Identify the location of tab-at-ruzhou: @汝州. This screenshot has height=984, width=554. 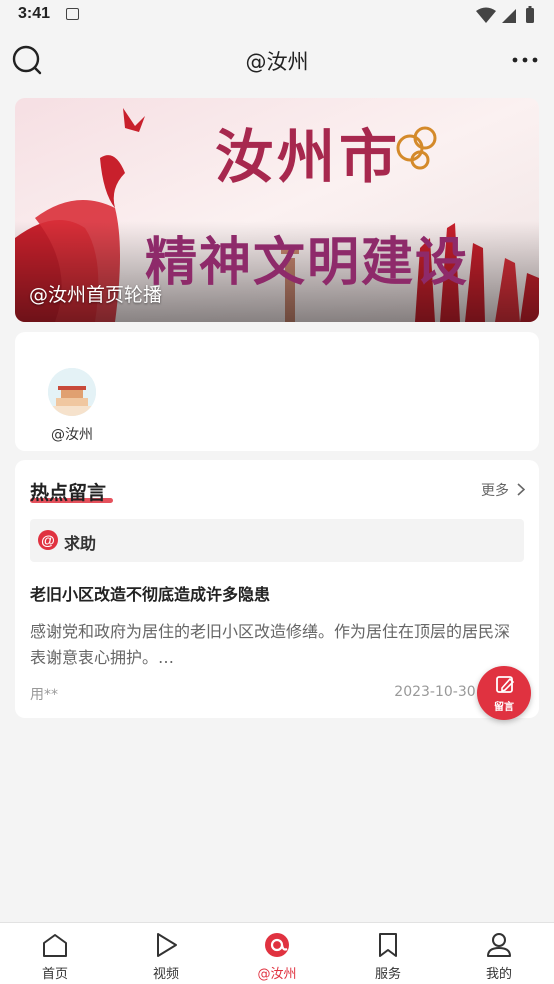
(277, 953).